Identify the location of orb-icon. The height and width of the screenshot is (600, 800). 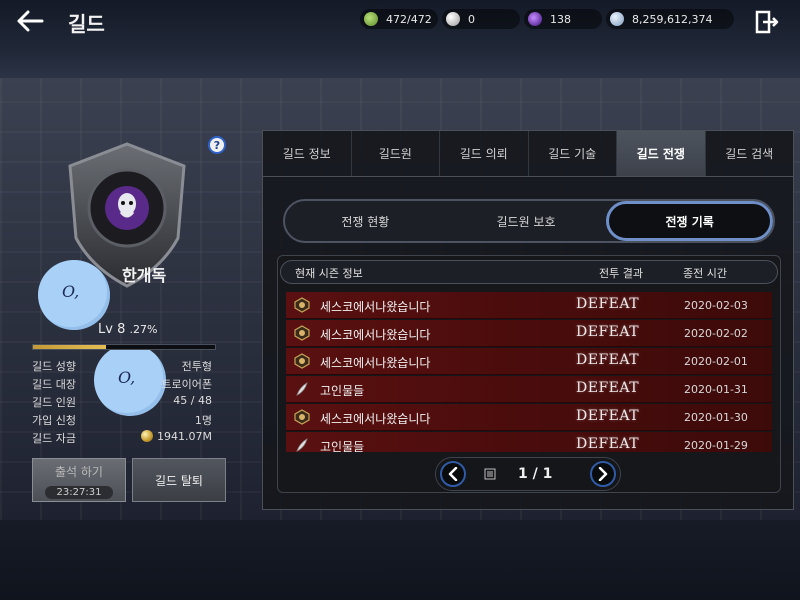
(535, 19).